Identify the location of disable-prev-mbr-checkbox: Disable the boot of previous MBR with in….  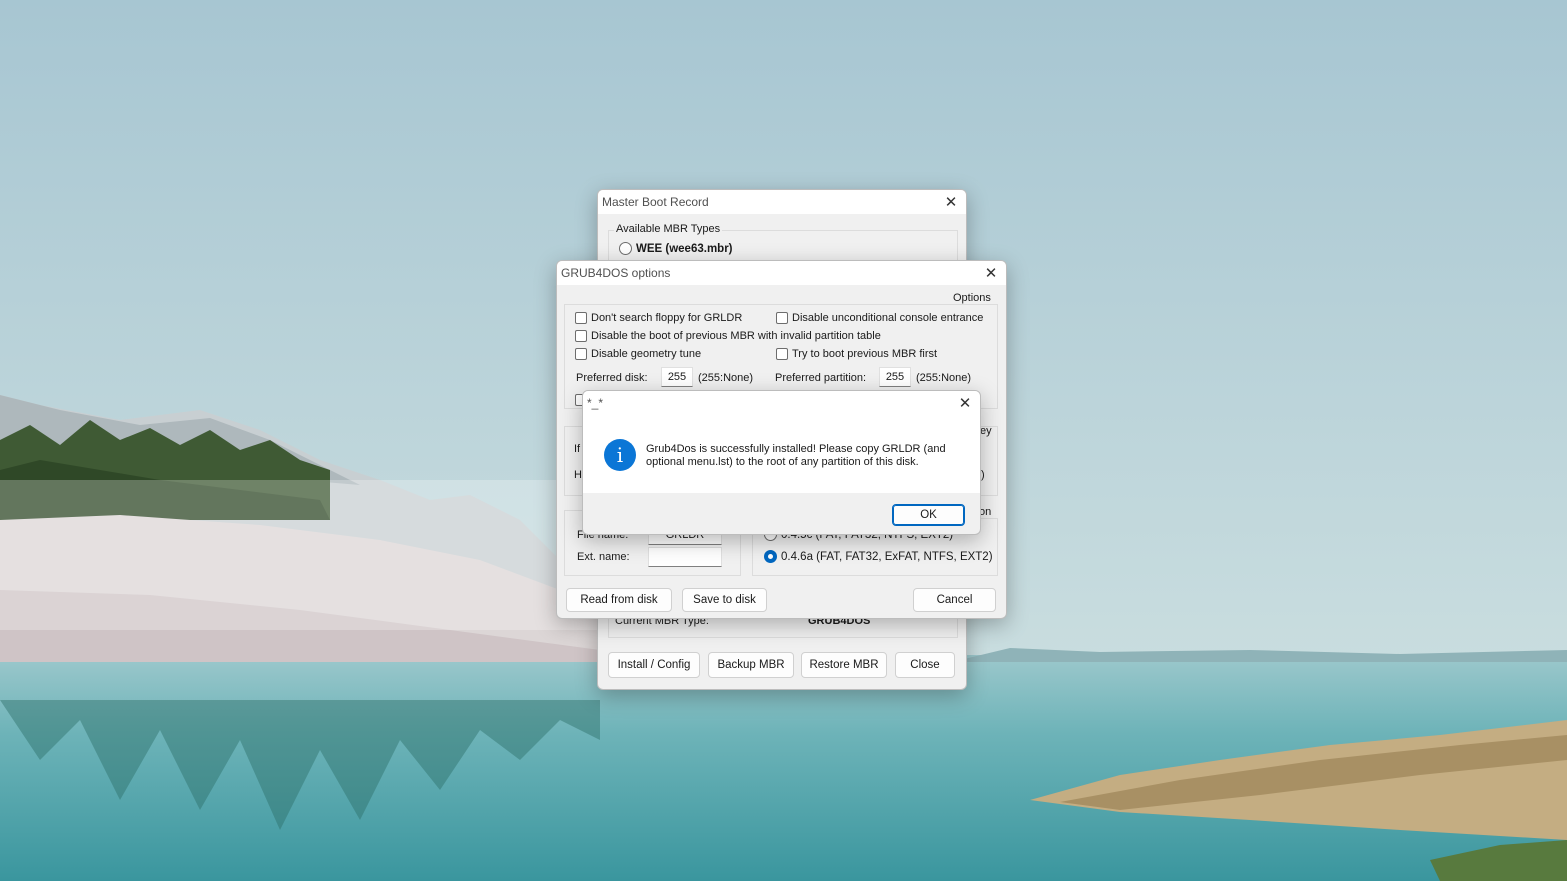
(728, 336).